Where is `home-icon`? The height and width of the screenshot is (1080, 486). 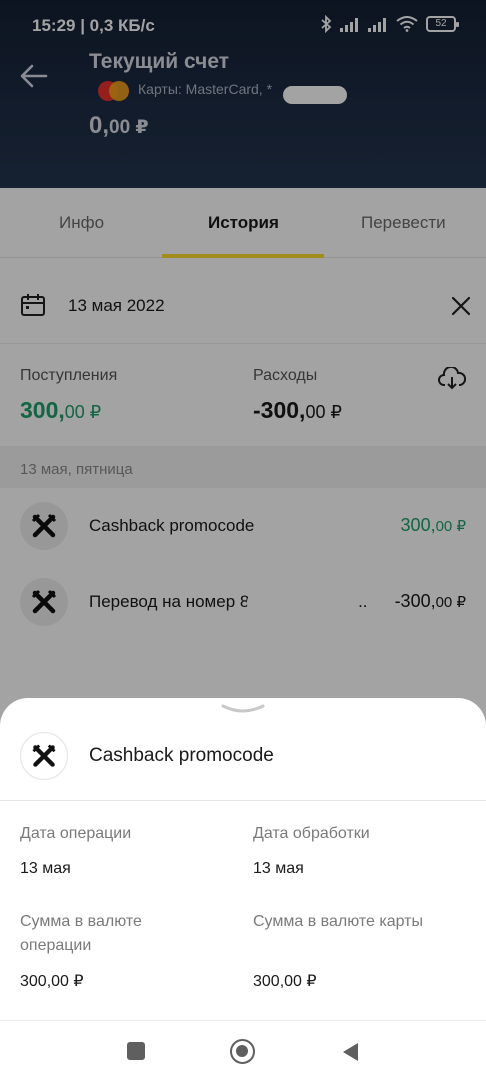 home-icon is located at coordinates (242, 1051).